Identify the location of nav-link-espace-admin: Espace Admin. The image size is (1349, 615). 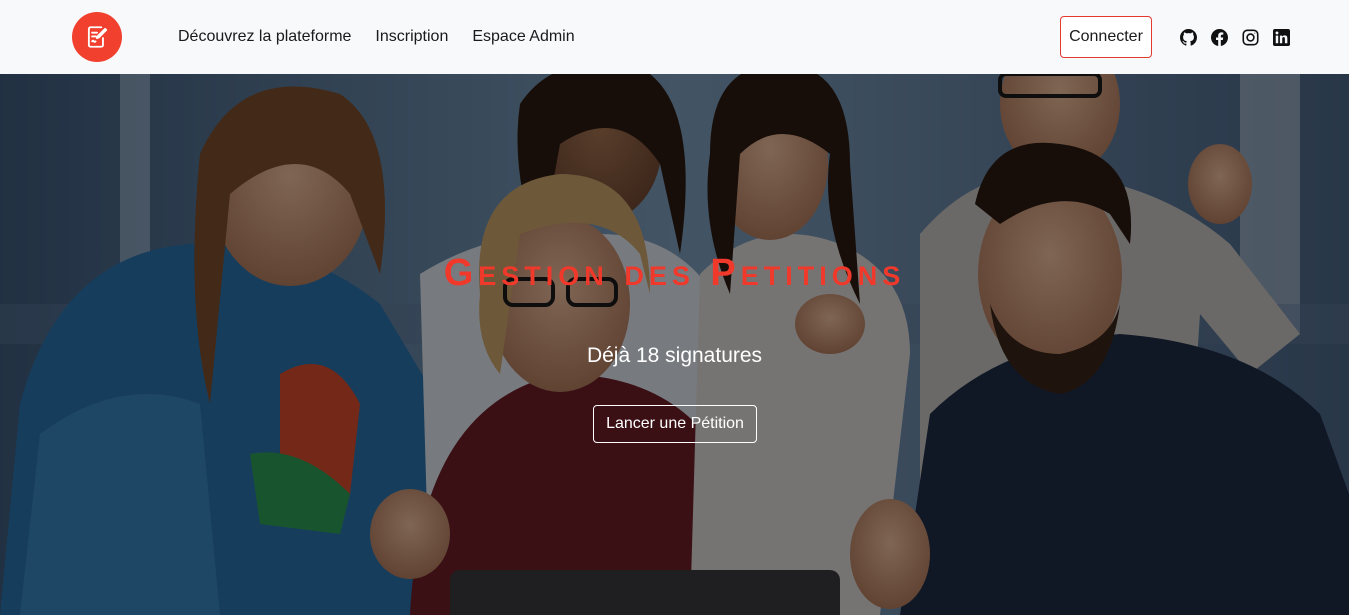
(523, 37).